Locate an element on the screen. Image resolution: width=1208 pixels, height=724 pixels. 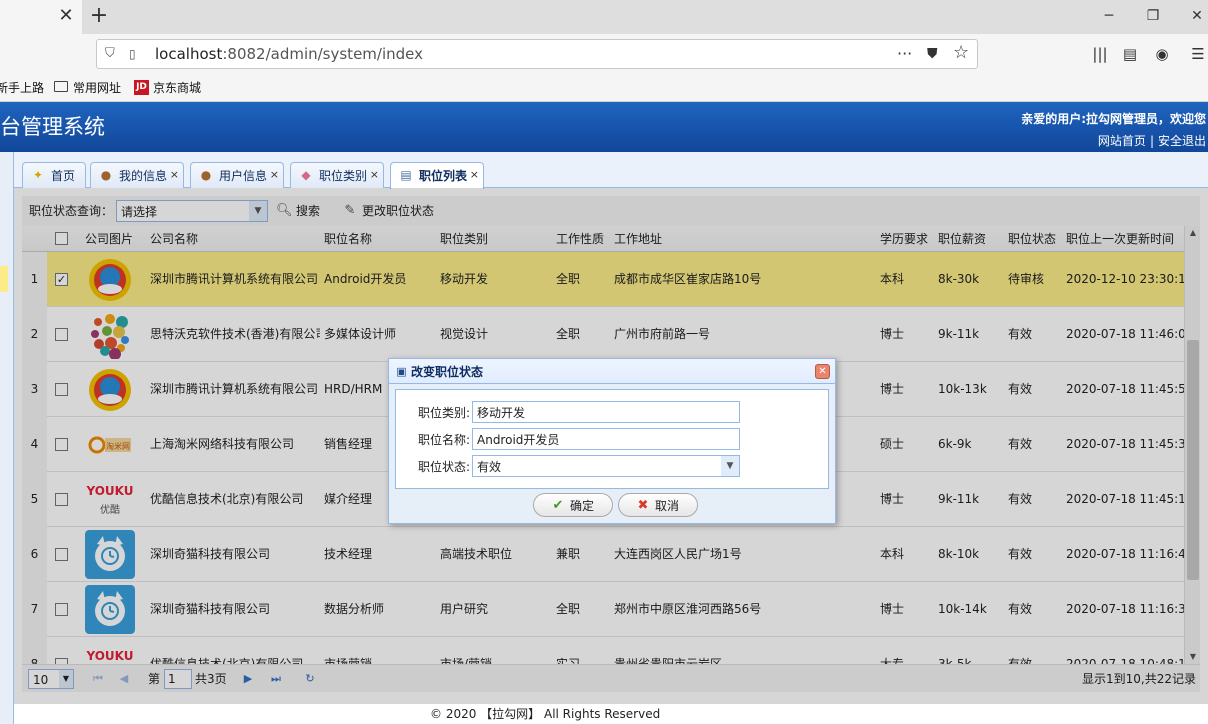
content-tabs: ✦ 首页 ● 我的信息 × ● 用户信息 × ◆ 职位类别 × ▤ 职位列表 × is located at coordinates (611, 170).